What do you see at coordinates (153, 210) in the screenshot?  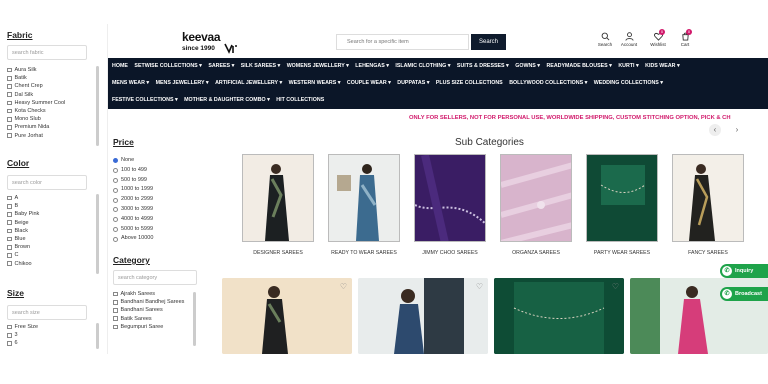 I see `filter-option: 3000 to 3999` at bounding box center [153, 210].